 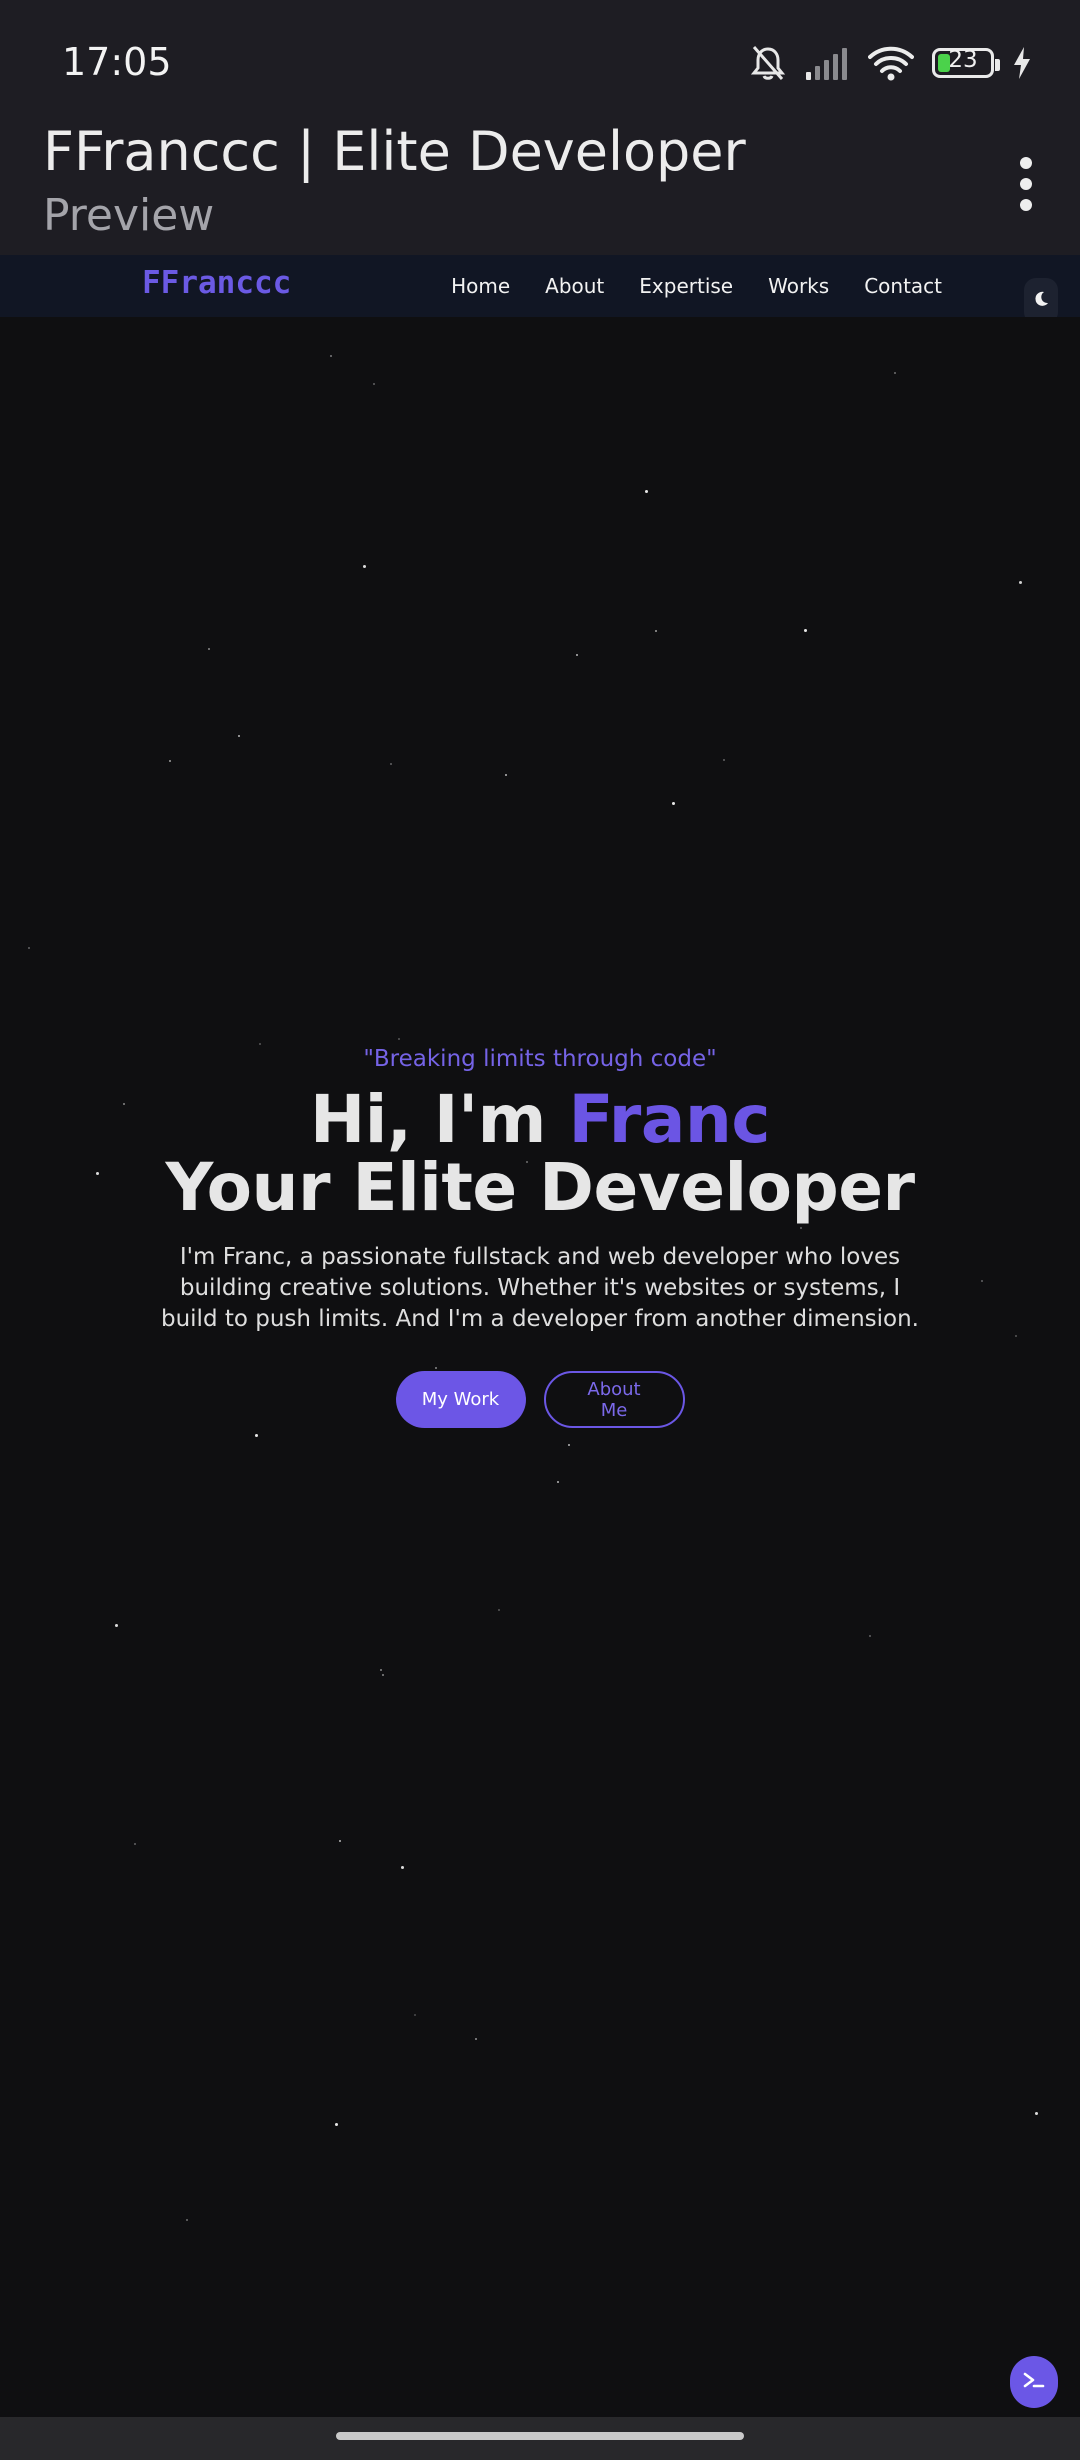 I want to click on hero-title: Hi, I'm Franc Your Elite Developer, so click(x=540, y=1154).